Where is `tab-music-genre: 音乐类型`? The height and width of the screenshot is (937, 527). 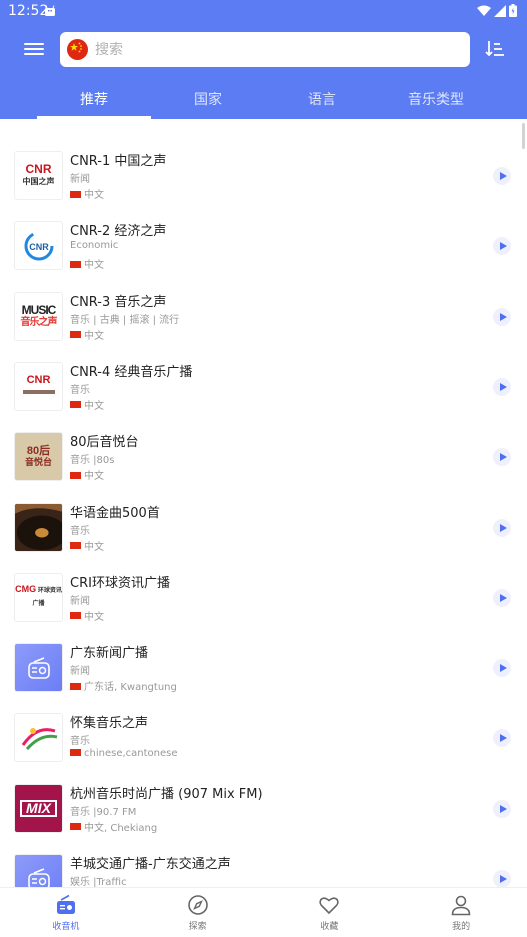 tab-music-genre: 音乐类型 is located at coordinates (436, 99).